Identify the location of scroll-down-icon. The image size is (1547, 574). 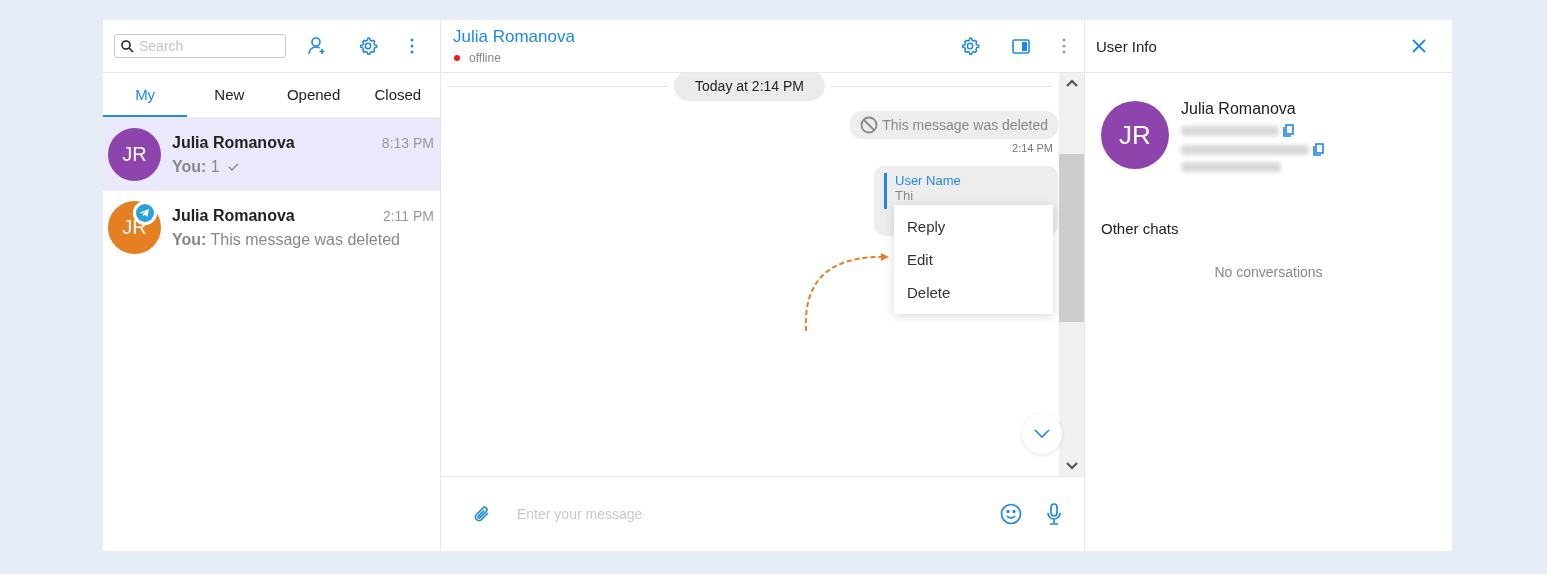
(1071, 466).